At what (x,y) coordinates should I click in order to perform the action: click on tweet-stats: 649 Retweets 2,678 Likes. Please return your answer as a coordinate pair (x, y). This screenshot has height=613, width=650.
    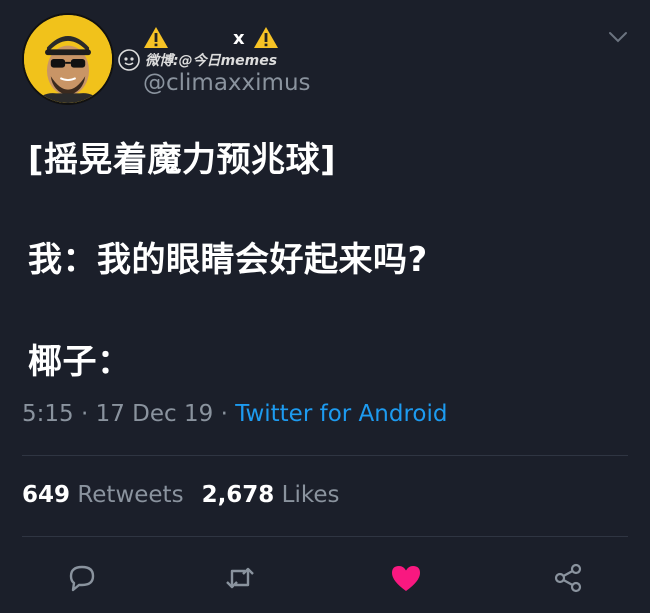
    Looking at the image, I should click on (180, 495).